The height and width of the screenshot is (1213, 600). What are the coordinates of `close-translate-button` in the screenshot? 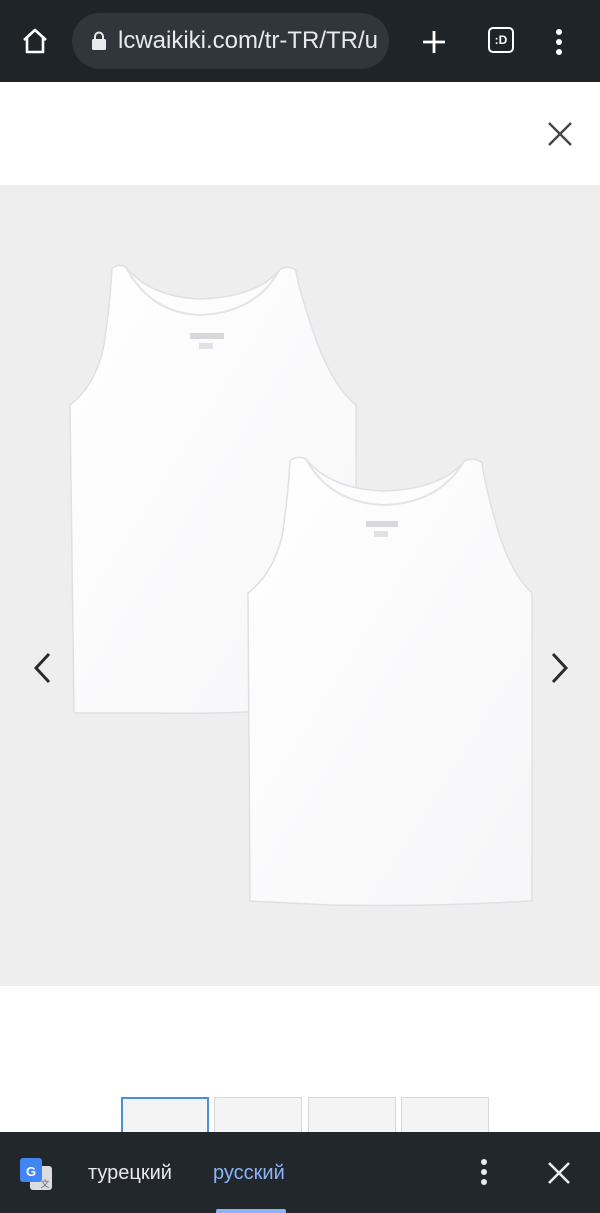 It's located at (559, 1173).